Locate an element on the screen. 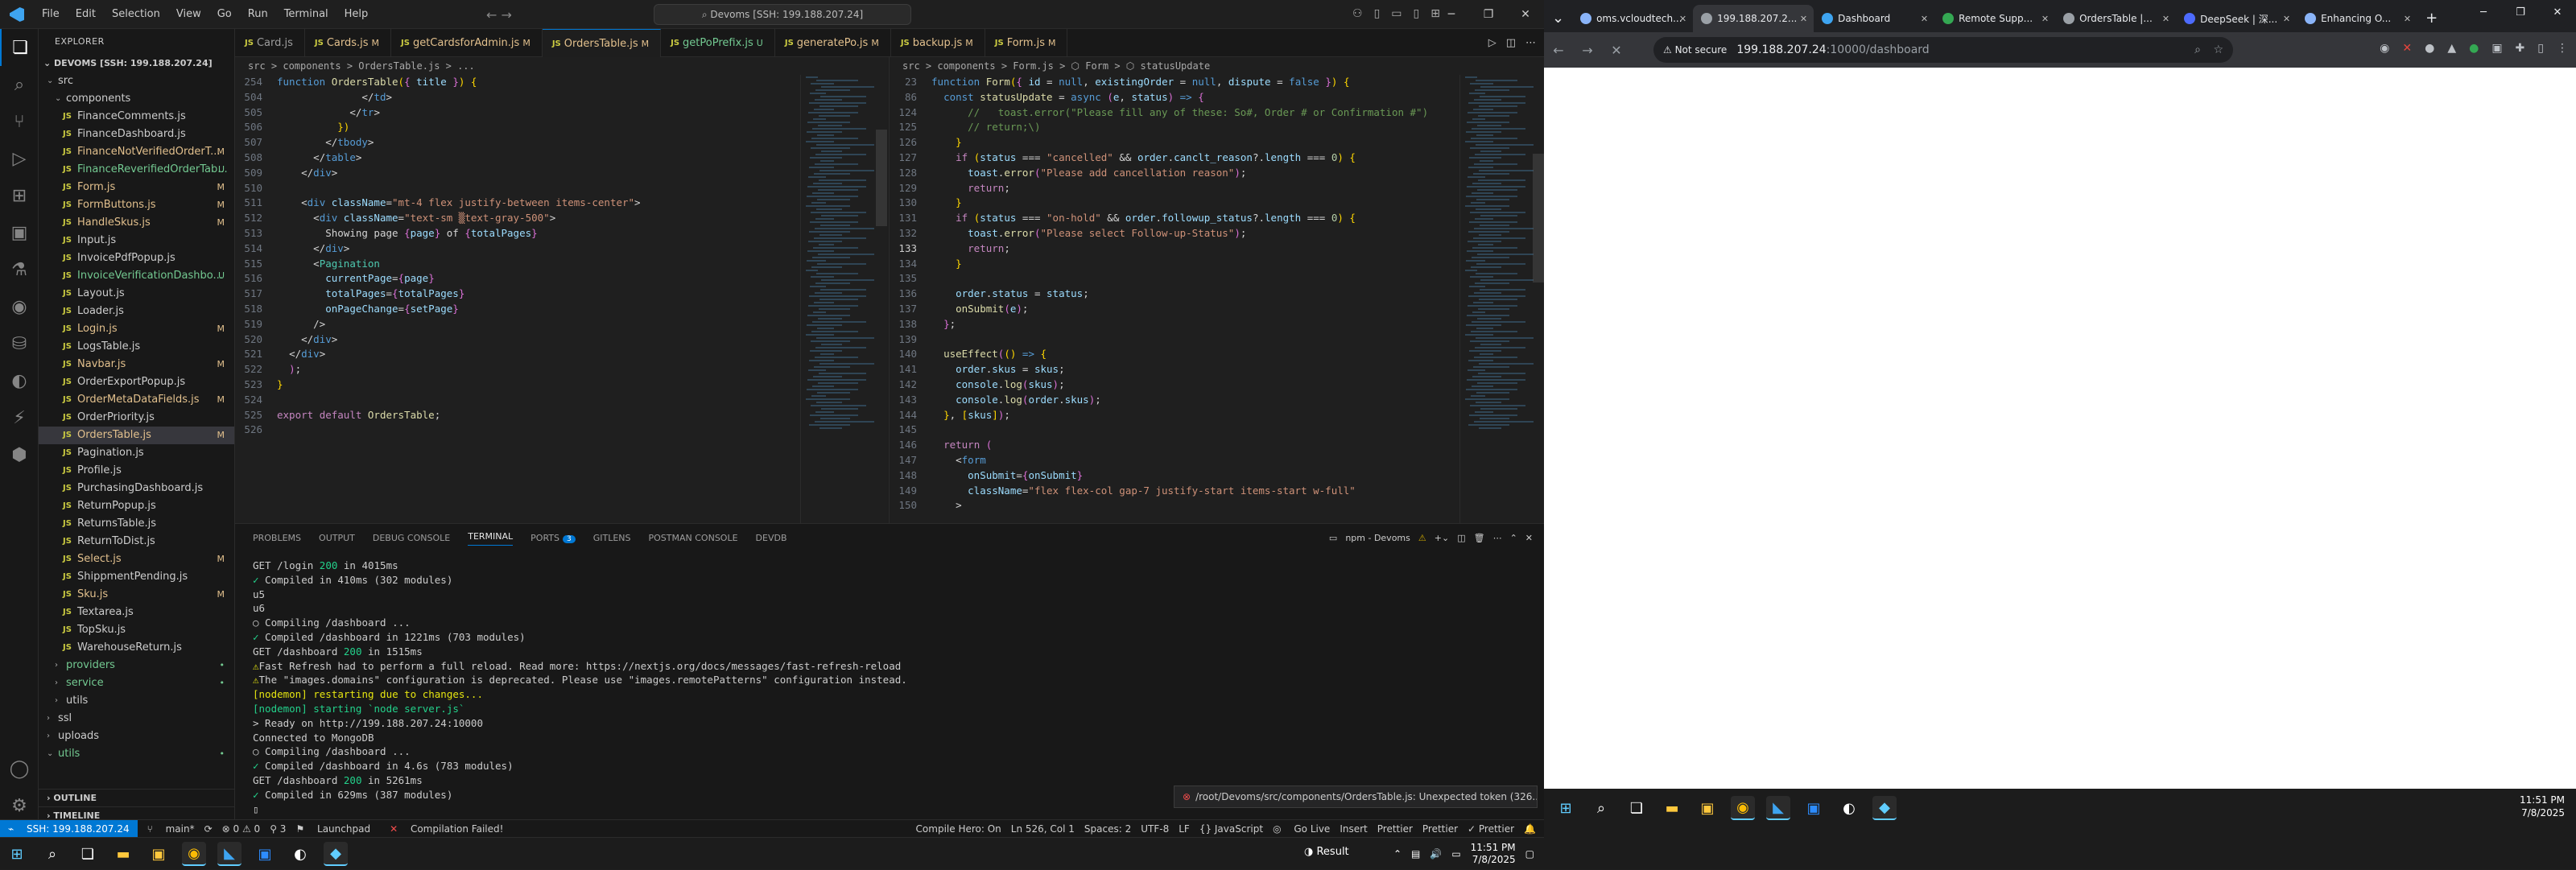 The image size is (2576, 870). code-line: 150 > is located at coordinates (1217, 505).